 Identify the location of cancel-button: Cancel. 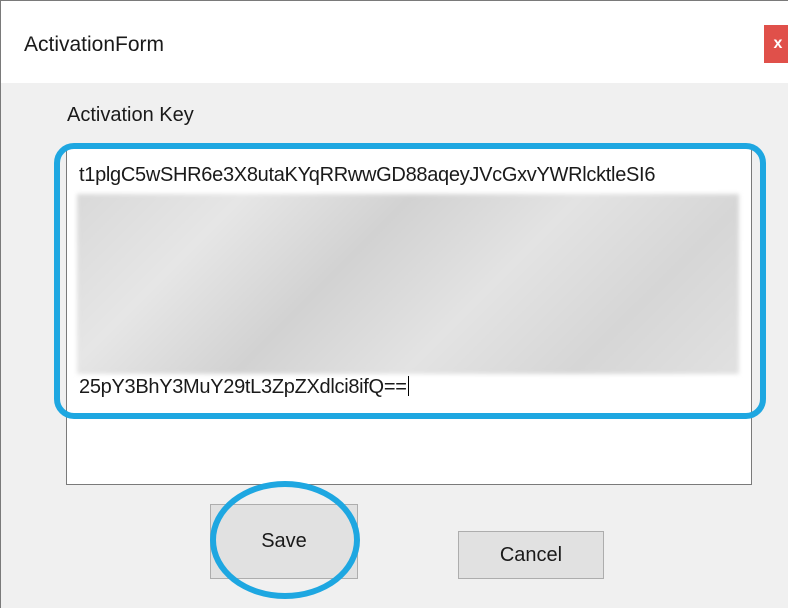
(531, 555).